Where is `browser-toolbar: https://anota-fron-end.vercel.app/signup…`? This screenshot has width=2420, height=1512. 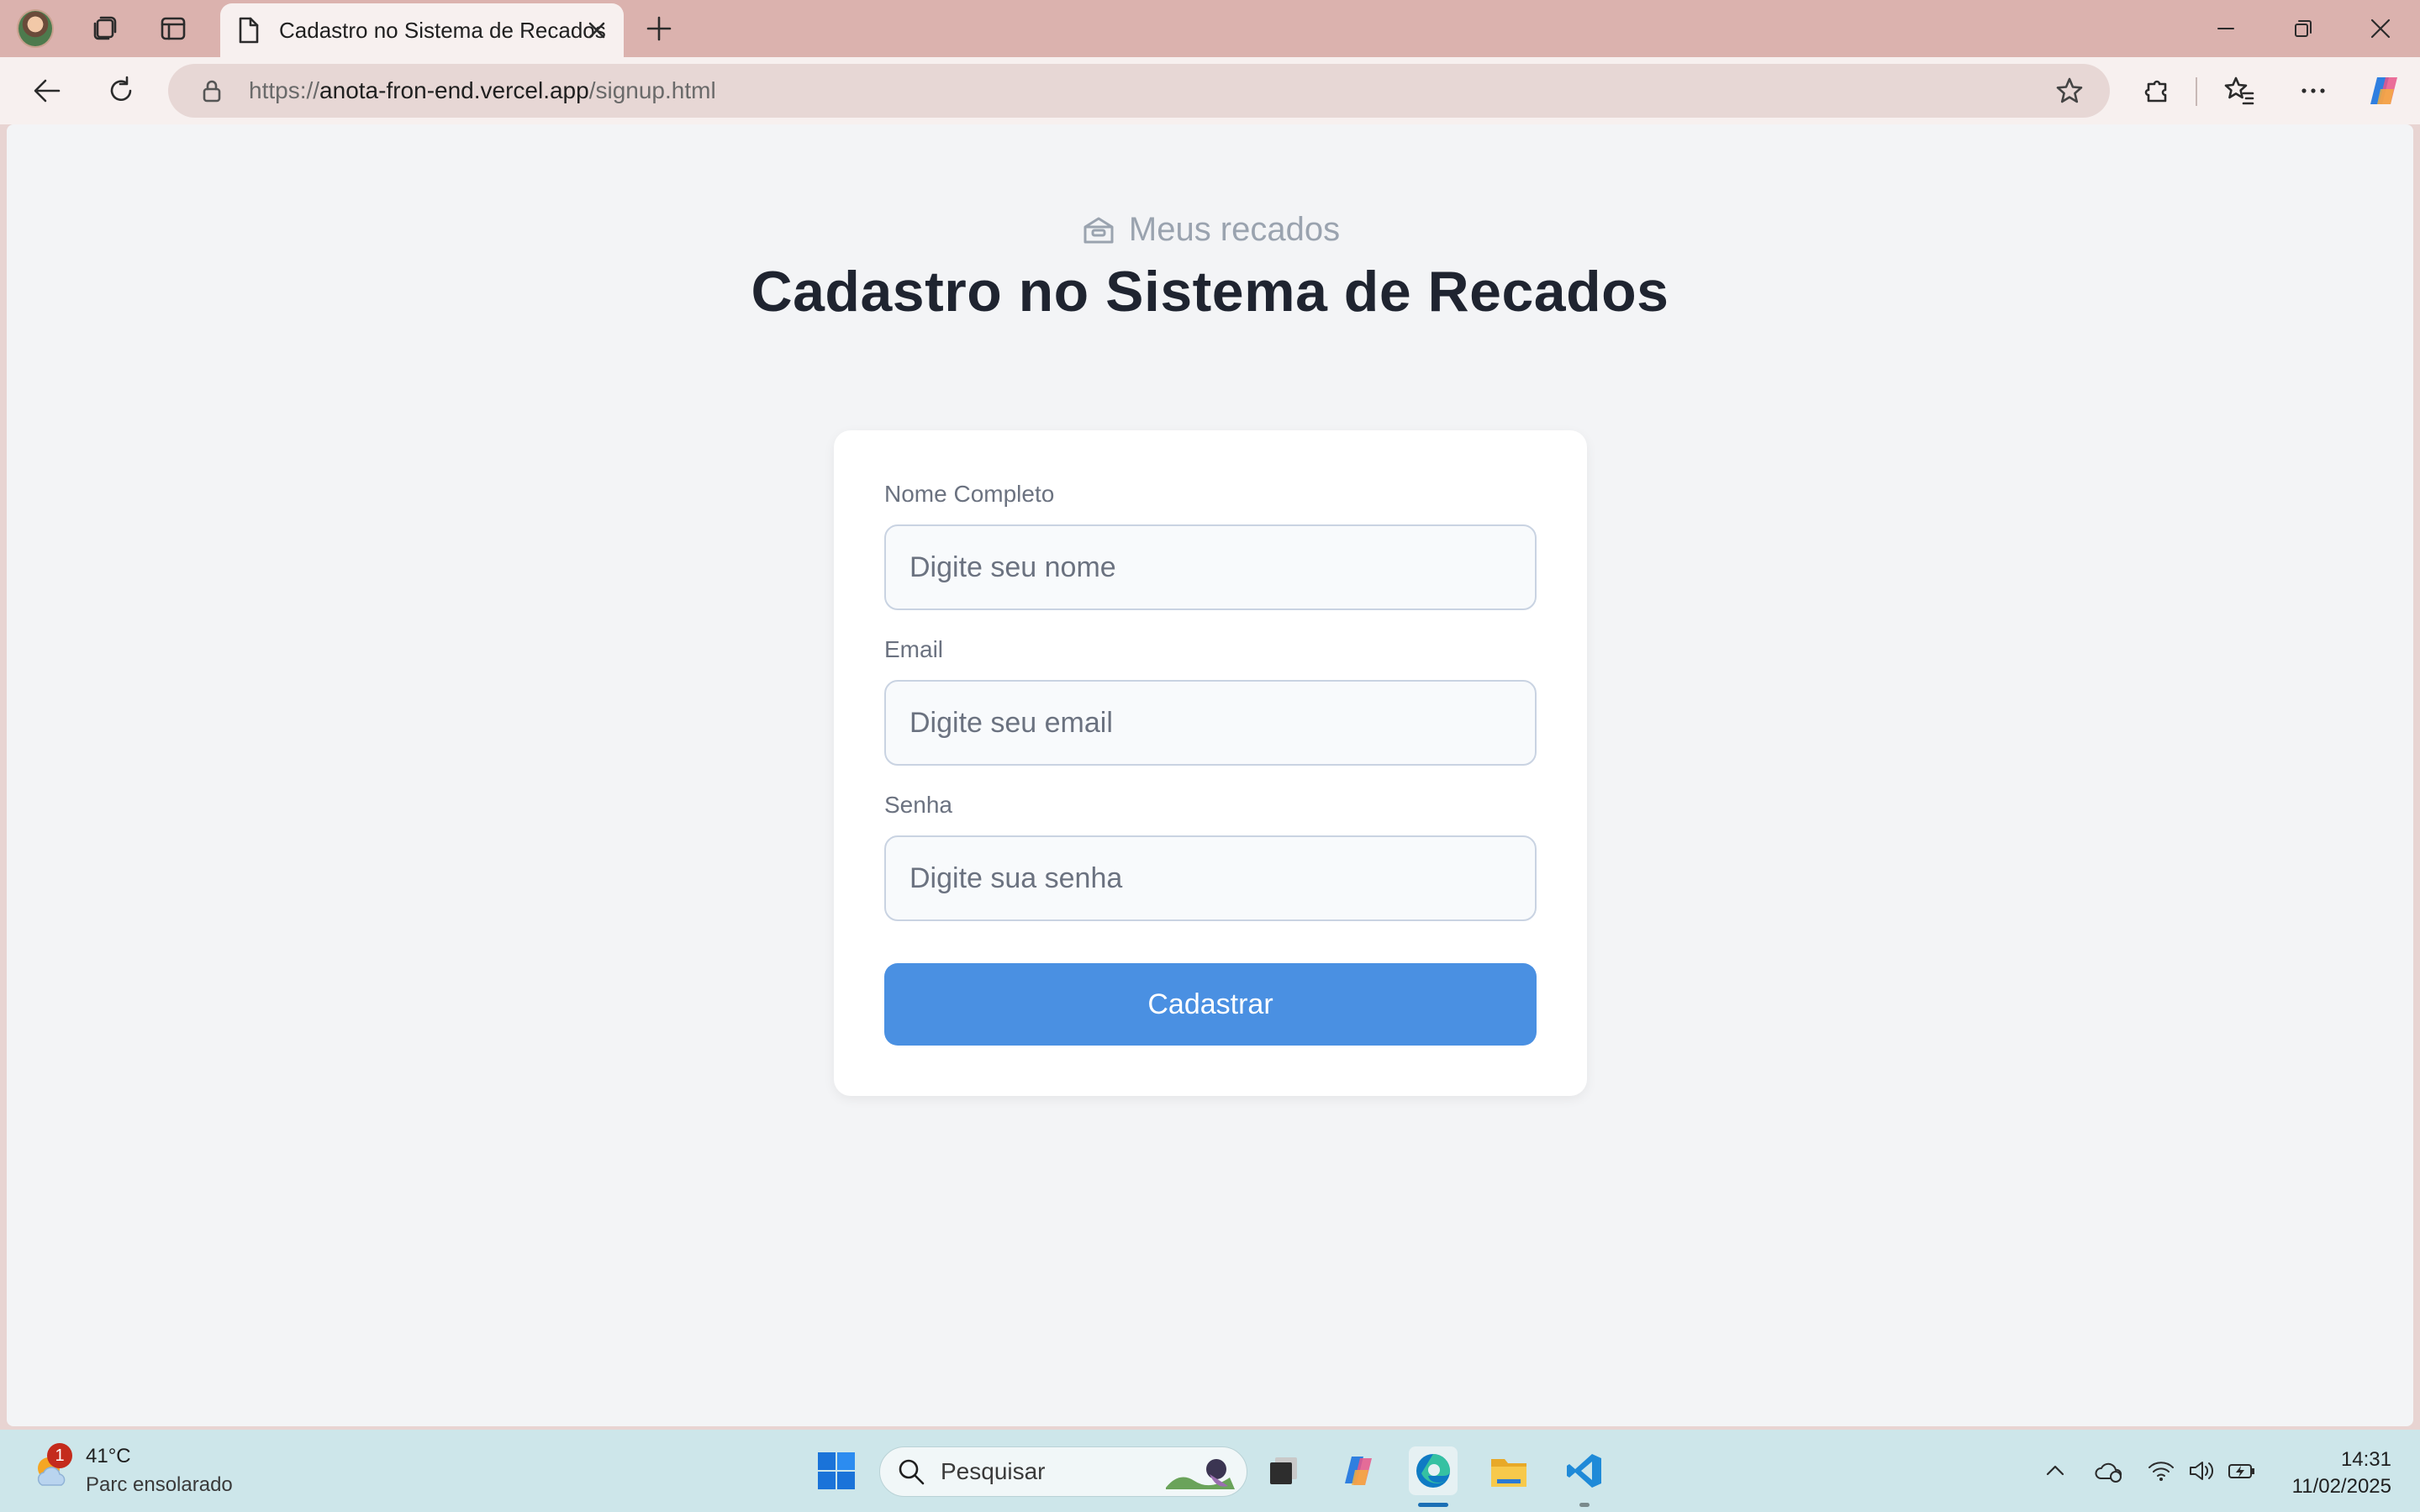
browser-toolbar: https://anota-fron-end.vercel.app/signup… is located at coordinates (1210, 90).